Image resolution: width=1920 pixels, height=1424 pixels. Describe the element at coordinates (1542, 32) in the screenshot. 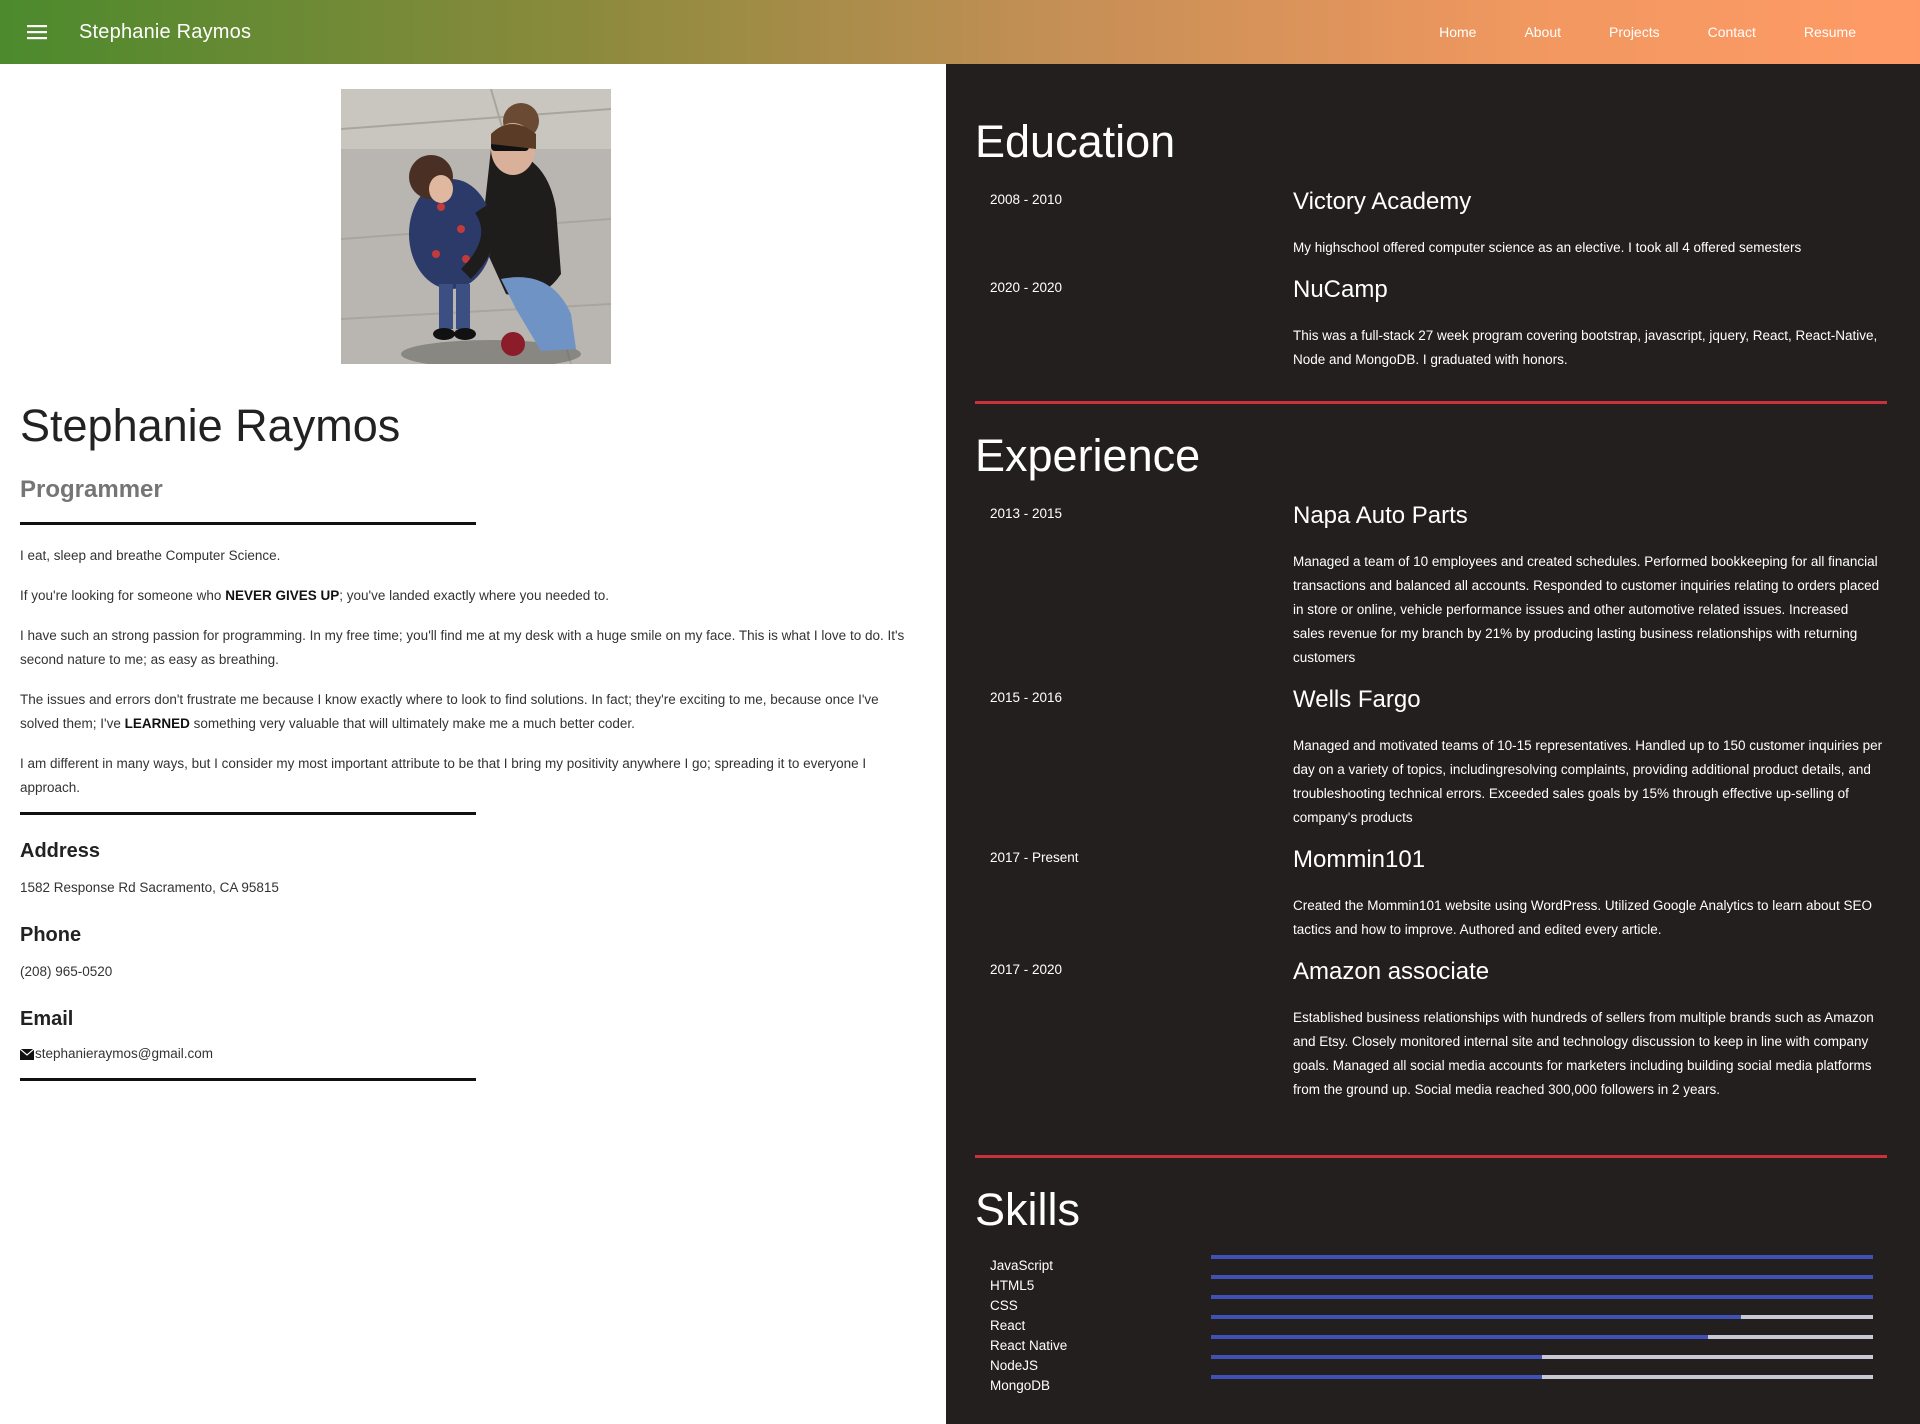

I see `nav-about: About` at that location.